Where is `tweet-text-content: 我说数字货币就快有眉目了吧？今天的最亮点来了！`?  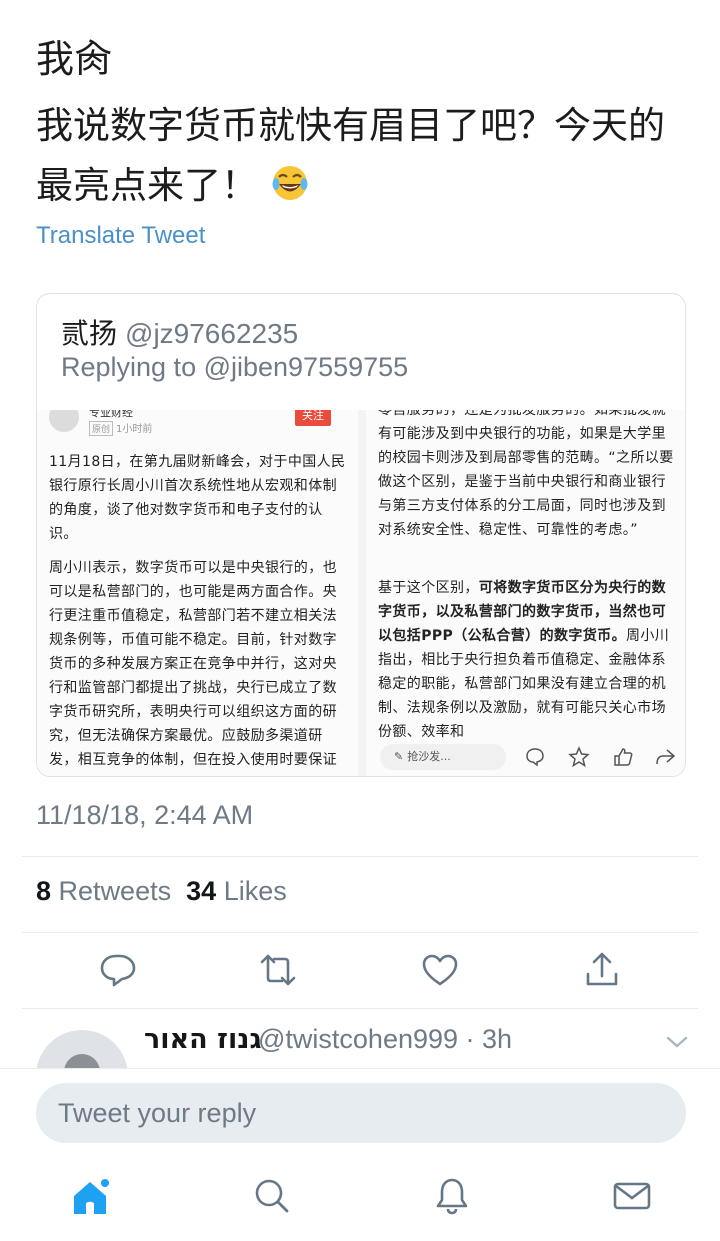 tweet-text-content: 我说数字货币就快有眉目了吧？今天的最亮点来了！ is located at coordinates (350, 155).